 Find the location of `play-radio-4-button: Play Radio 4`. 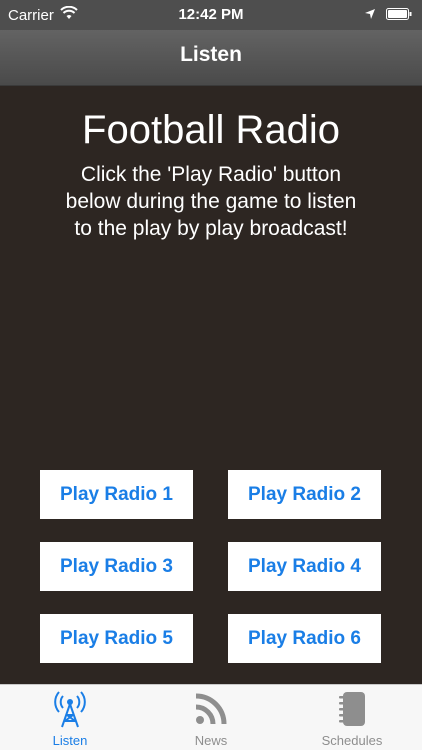

play-radio-4-button: Play Radio 4 is located at coordinates (304, 566).